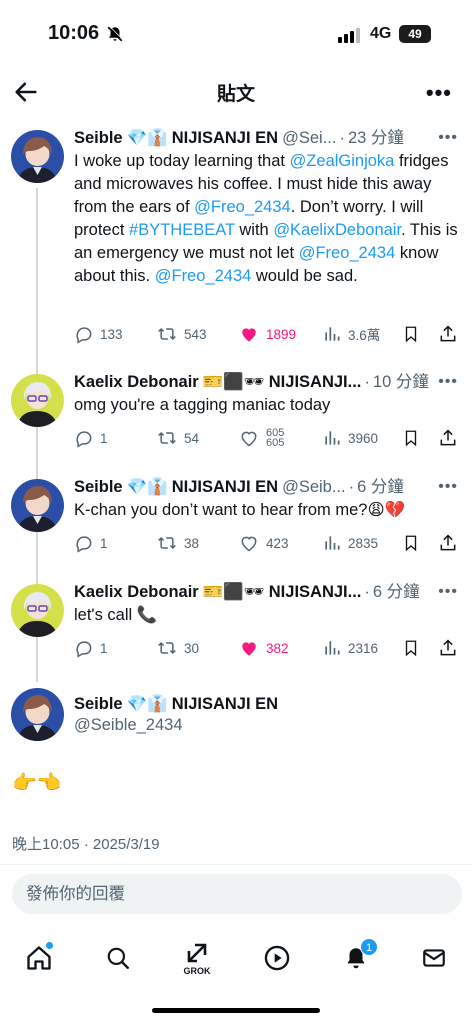  I want to click on views-button: 2316, so click(362, 648).